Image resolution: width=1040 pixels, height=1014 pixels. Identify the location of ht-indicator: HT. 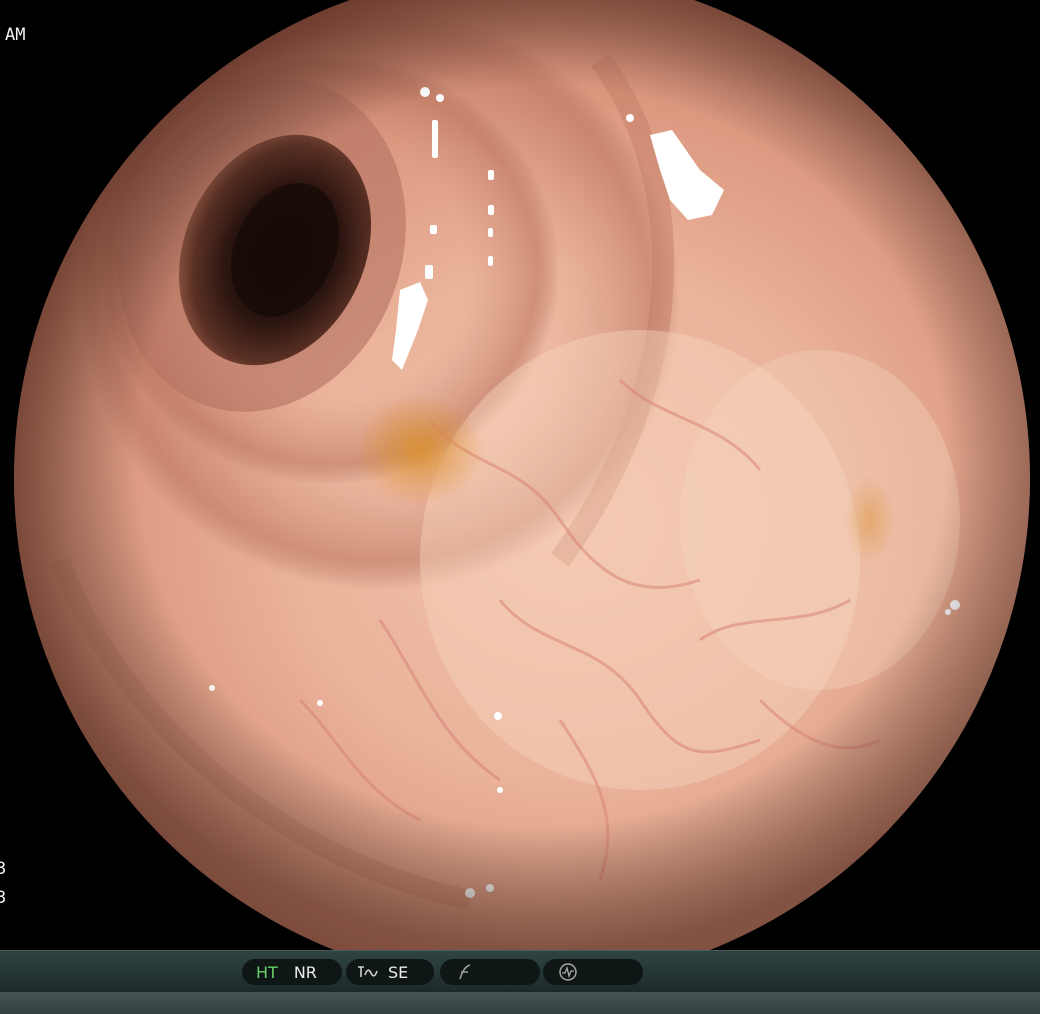
(267, 972).